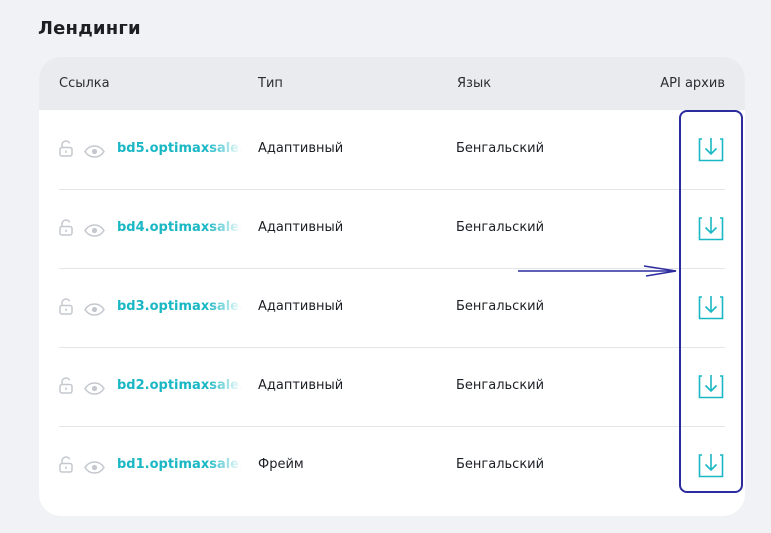 The image size is (771, 533). Describe the element at coordinates (270, 83) in the screenshot. I see `header-type: Тип` at that location.